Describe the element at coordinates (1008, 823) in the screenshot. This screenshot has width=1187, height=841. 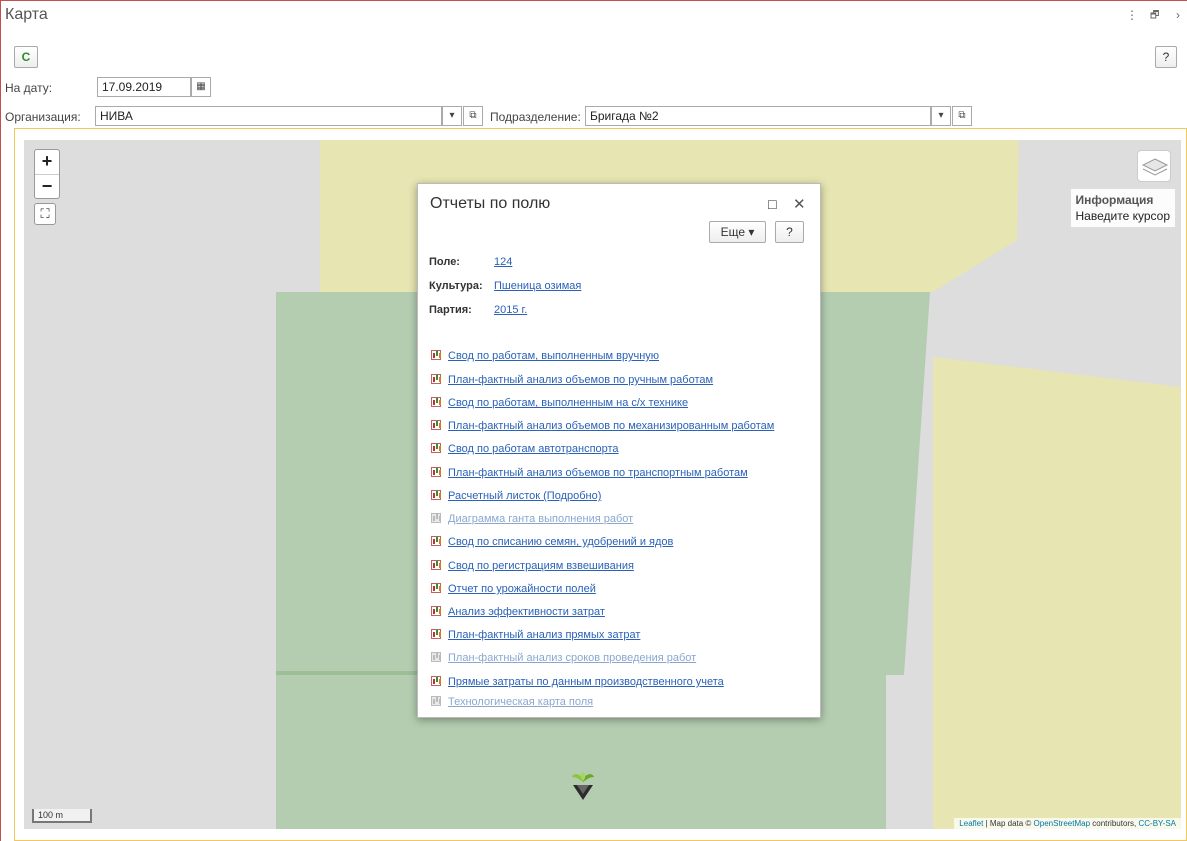
I see `attrib-text: | Map data ©` at that location.